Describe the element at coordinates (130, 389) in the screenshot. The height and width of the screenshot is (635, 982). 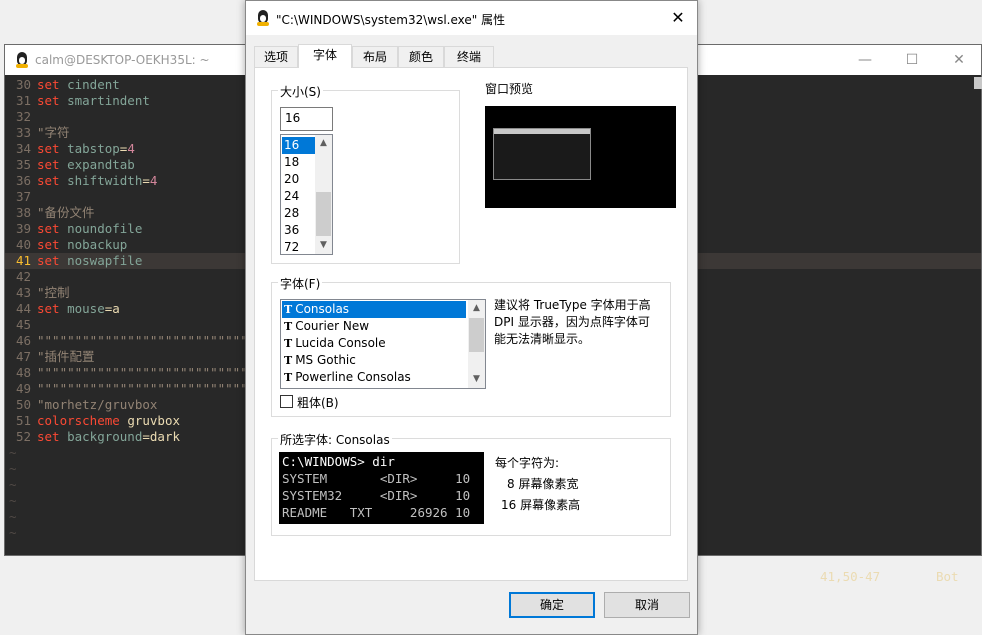
I see `code-line: 49 """""""""""""""""""""""""""""` at that location.